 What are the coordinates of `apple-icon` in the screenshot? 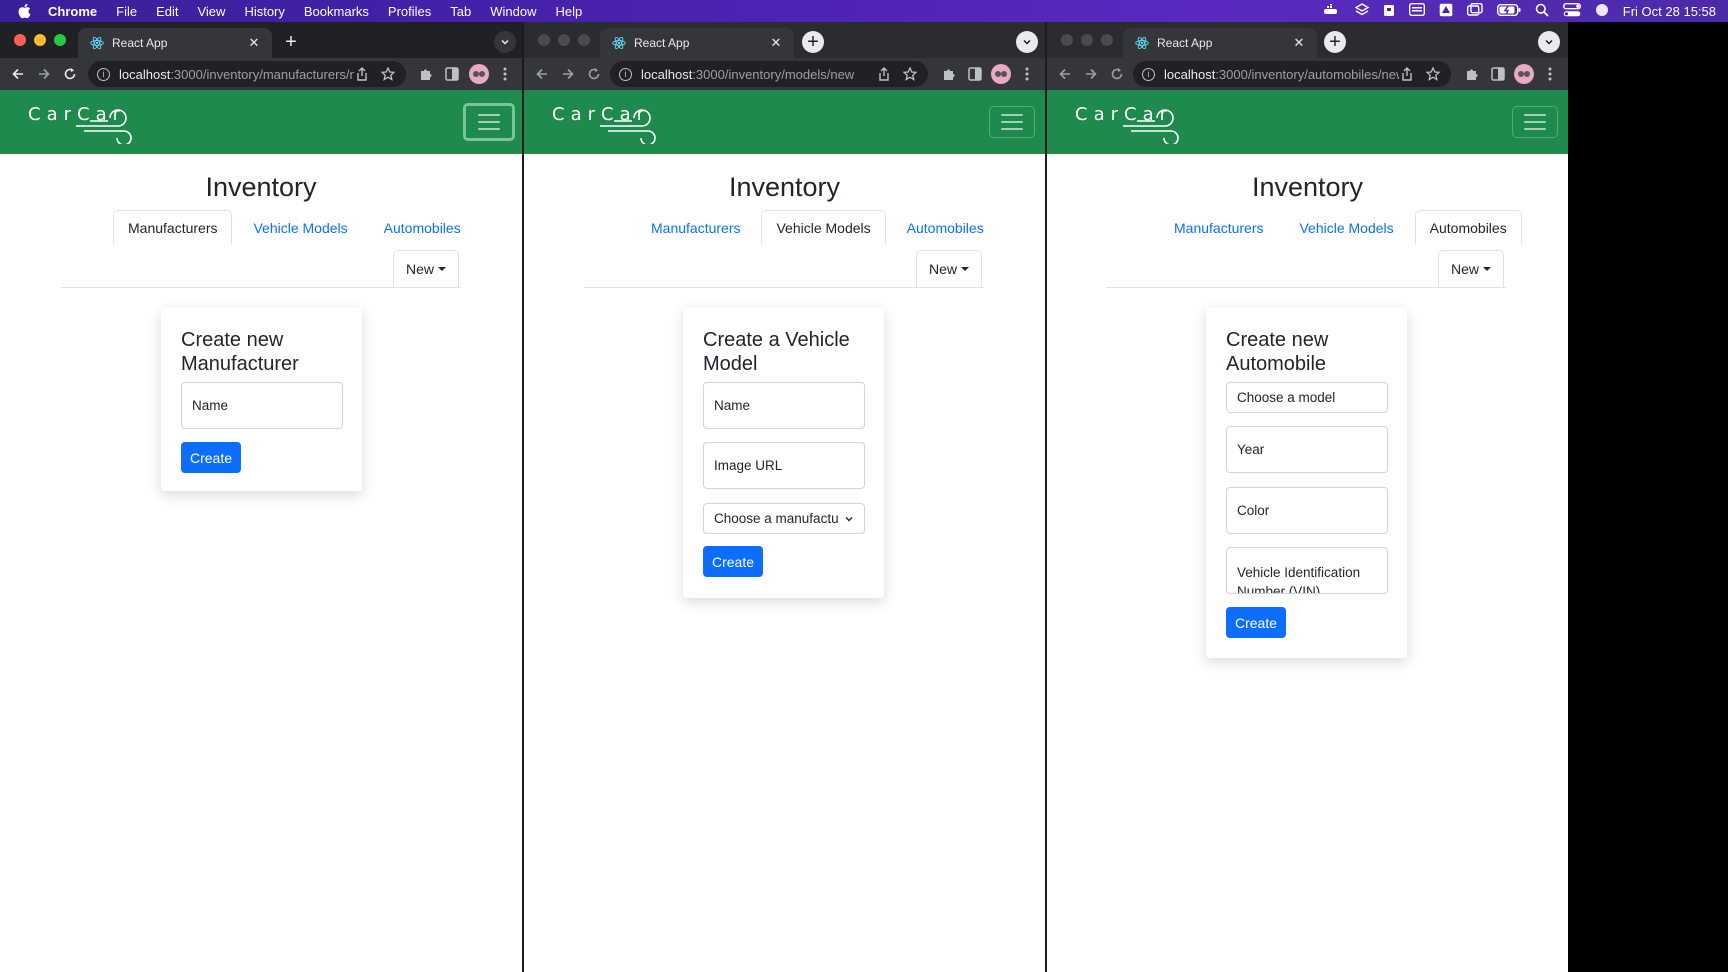 It's located at (24, 11).